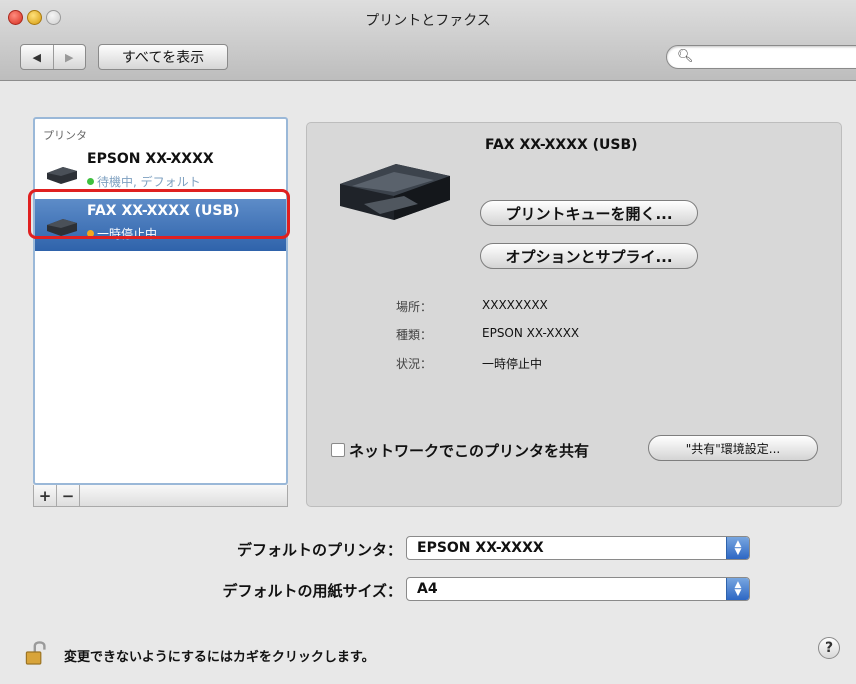 This screenshot has width=856, height=684. Describe the element at coordinates (45, 495) in the screenshot. I see `add-printer-button: +` at that location.